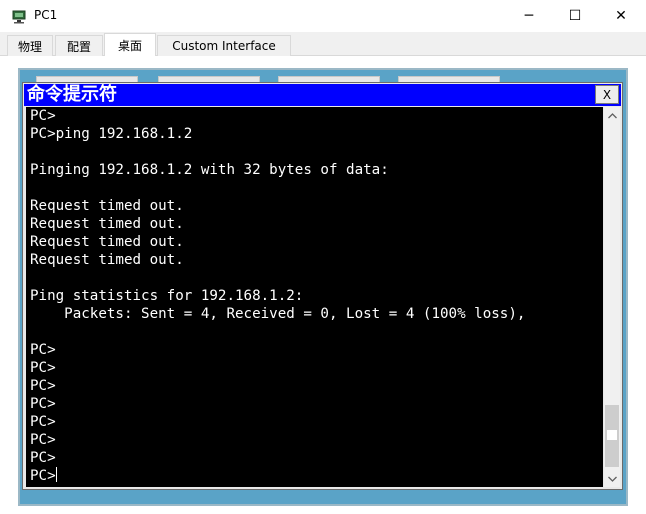 This screenshot has width=646, height=514. What do you see at coordinates (607, 94) in the screenshot?
I see `command-prompt-close-button: X` at bounding box center [607, 94].